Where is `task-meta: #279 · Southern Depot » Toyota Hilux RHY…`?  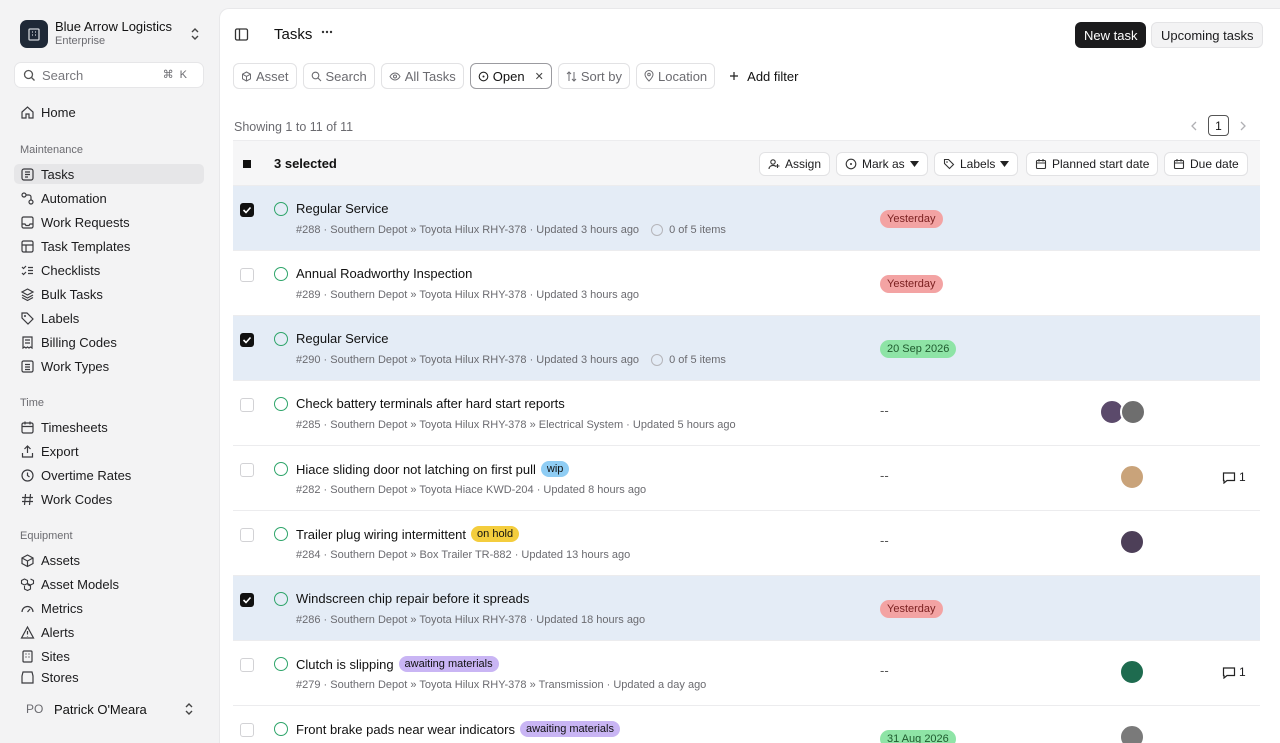
task-meta: #279 · Southern Depot » Toyota Hilux RHY… is located at coordinates (501, 685).